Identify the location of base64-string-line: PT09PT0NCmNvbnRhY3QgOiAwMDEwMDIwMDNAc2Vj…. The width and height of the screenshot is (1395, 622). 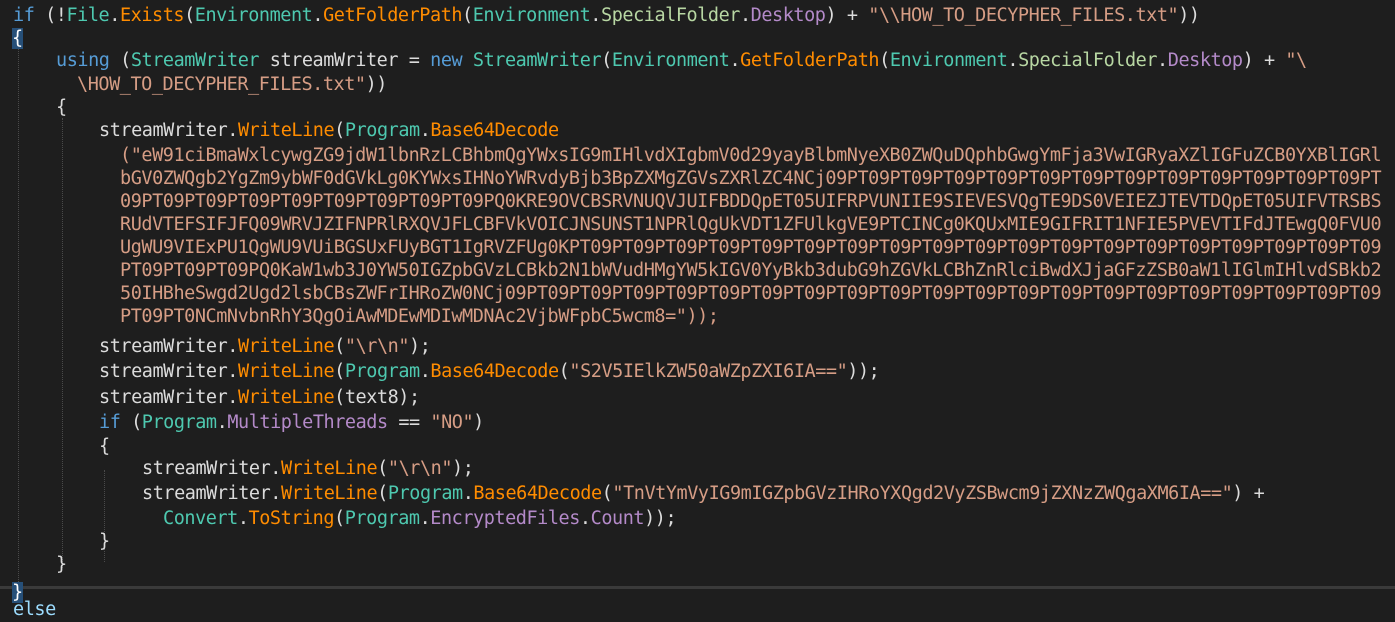
(419, 316).